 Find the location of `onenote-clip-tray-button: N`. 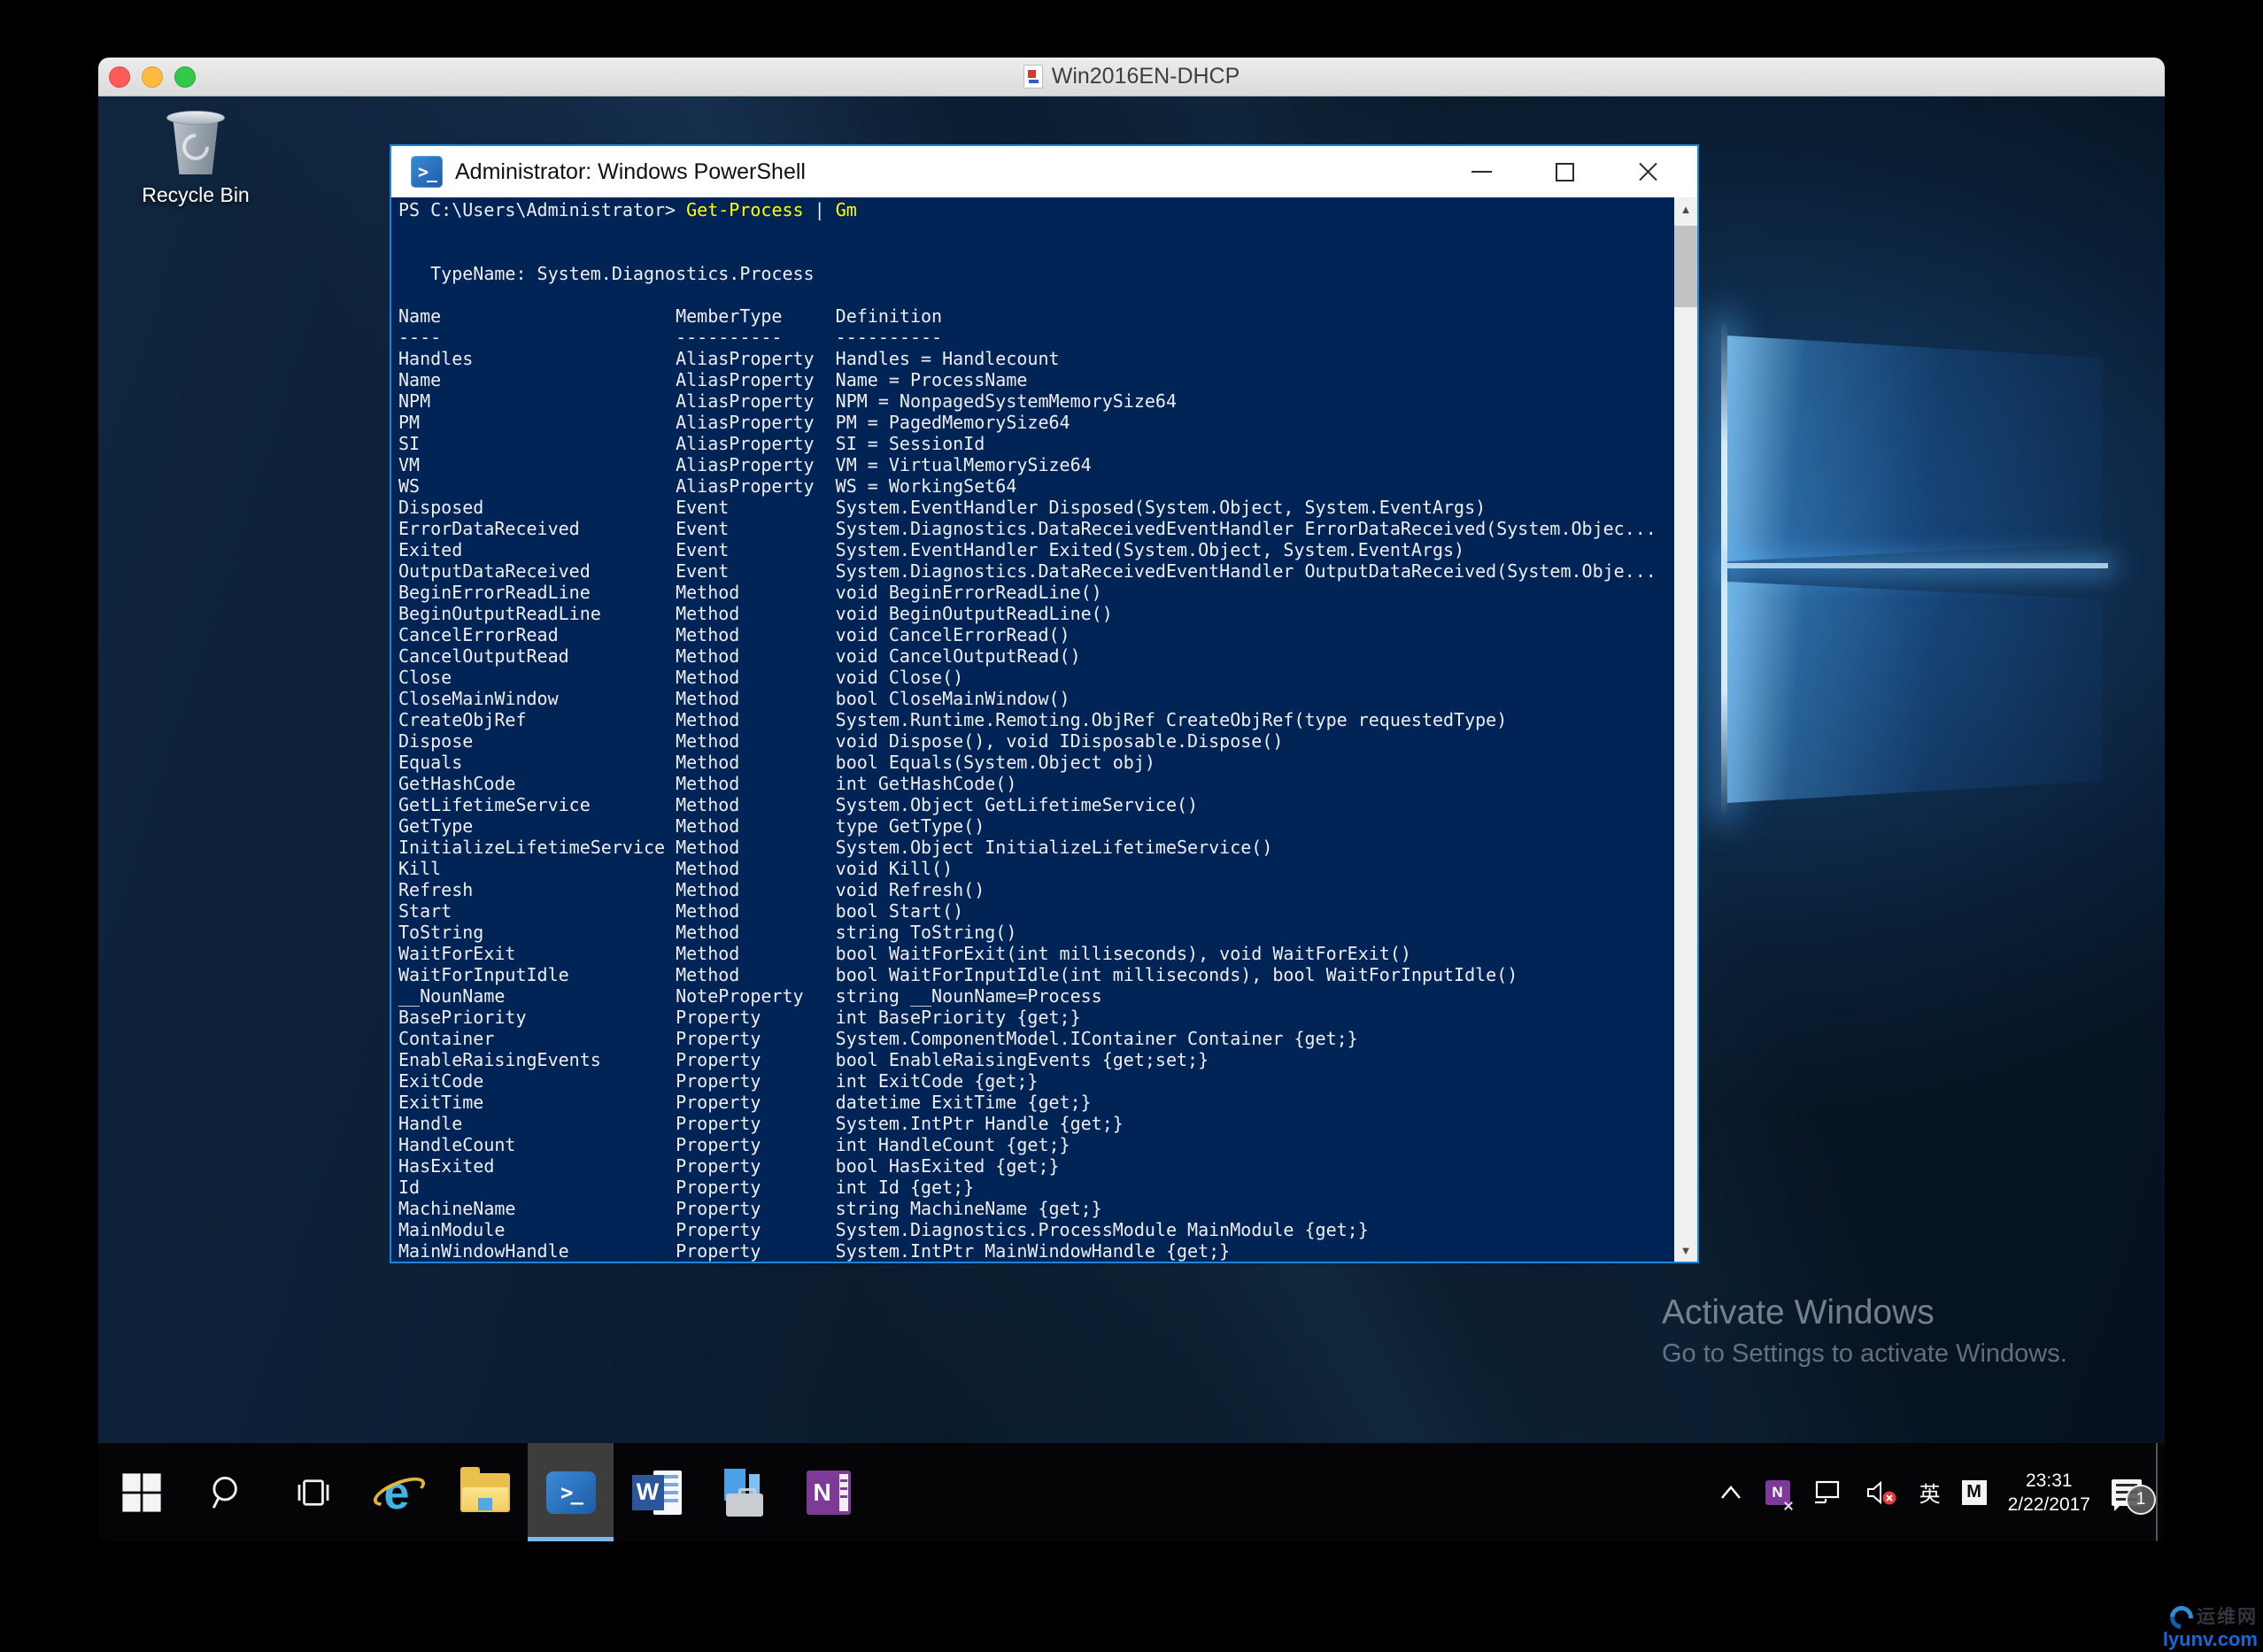

onenote-clip-tray-button: N is located at coordinates (1777, 1492).